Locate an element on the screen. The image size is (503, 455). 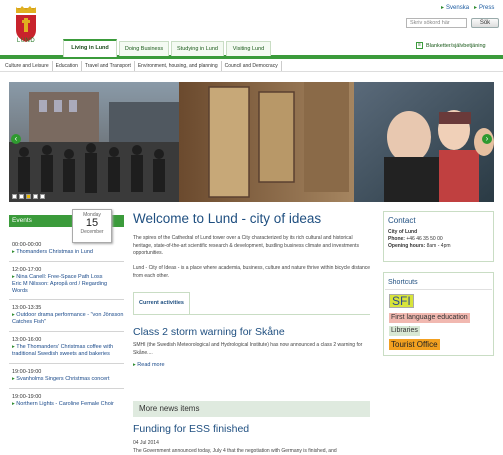
calendar-date: Monday 15 December is located at coordinates (92, 226).